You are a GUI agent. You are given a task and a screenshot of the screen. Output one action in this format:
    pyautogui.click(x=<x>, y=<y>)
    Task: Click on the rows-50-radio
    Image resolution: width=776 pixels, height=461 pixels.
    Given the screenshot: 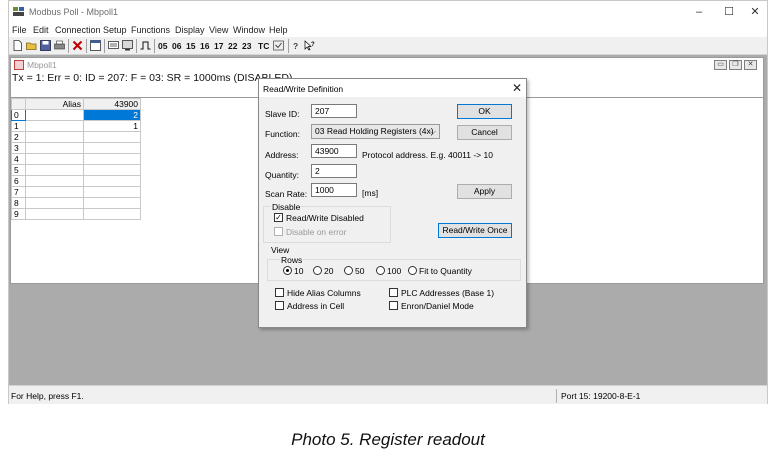 What is the action you would take?
    pyautogui.click(x=348, y=270)
    